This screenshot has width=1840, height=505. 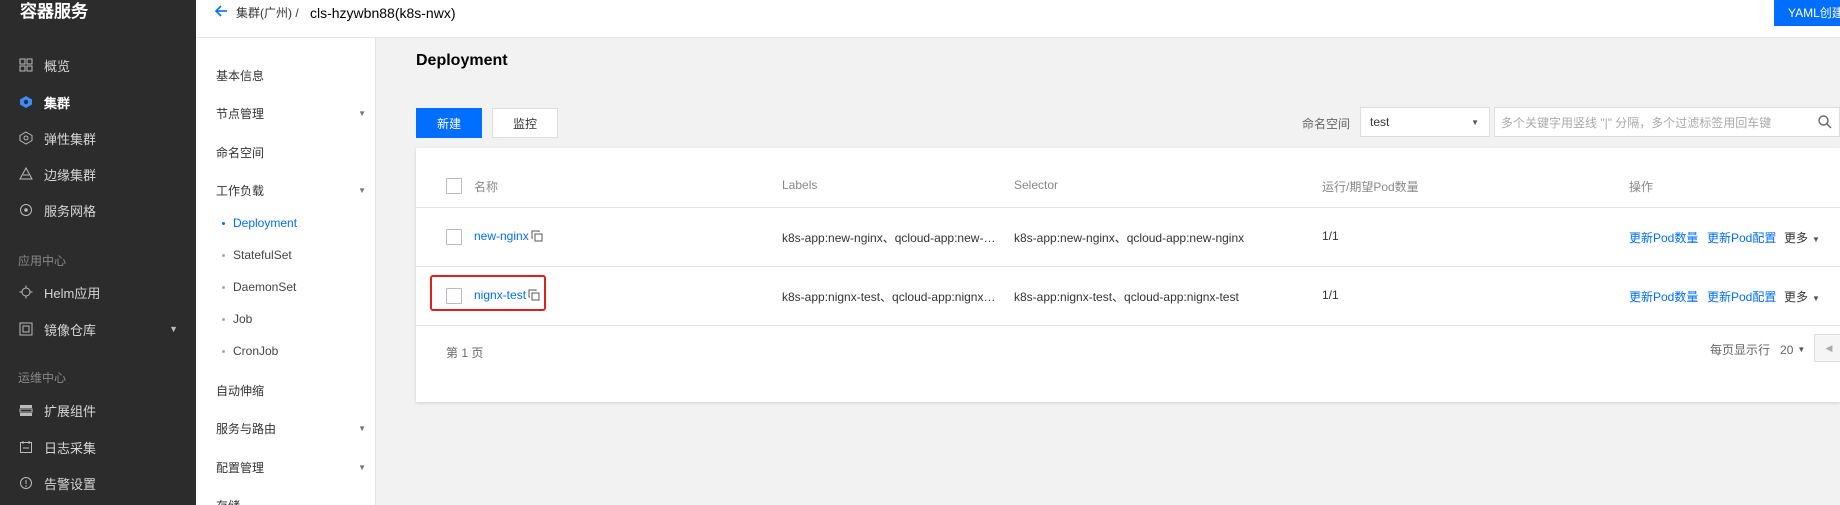 What do you see at coordinates (98, 102) in the screenshot?
I see `nav-item-cluster: 集群` at bounding box center [98, 102].